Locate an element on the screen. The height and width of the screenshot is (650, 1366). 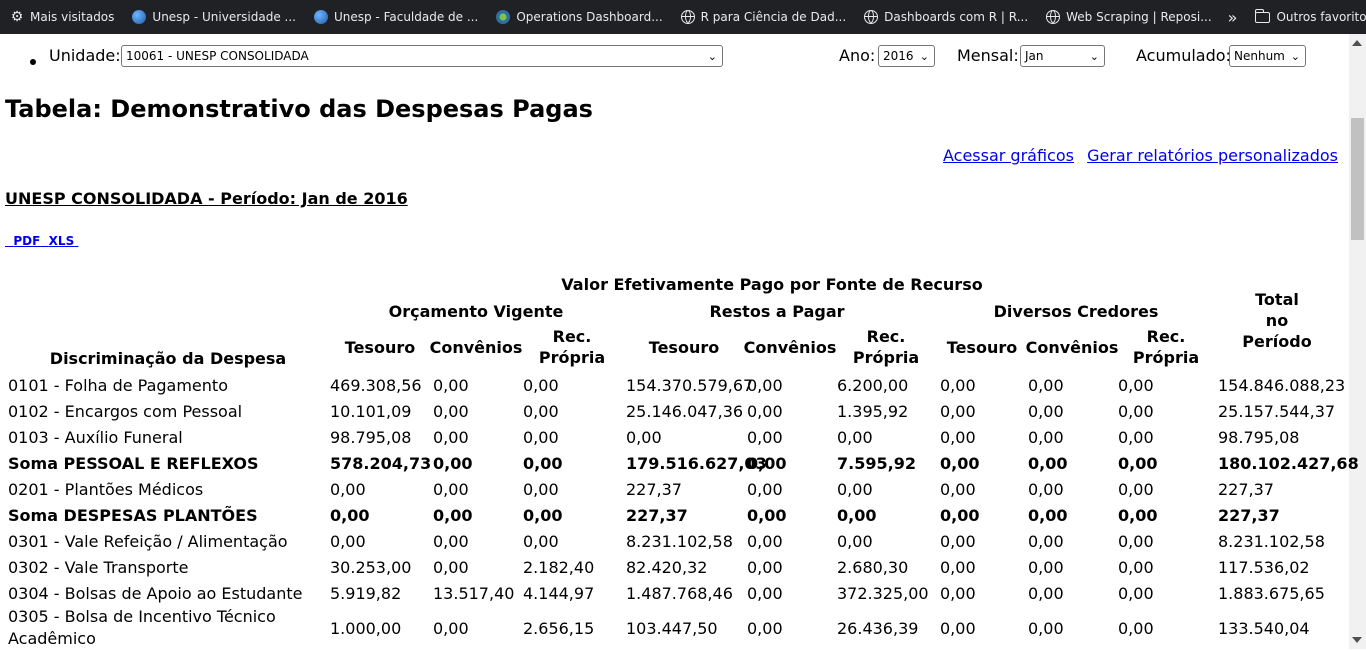
cell-rp-tesouro: 25.146.047,36 is located at coordinates (685, 411).